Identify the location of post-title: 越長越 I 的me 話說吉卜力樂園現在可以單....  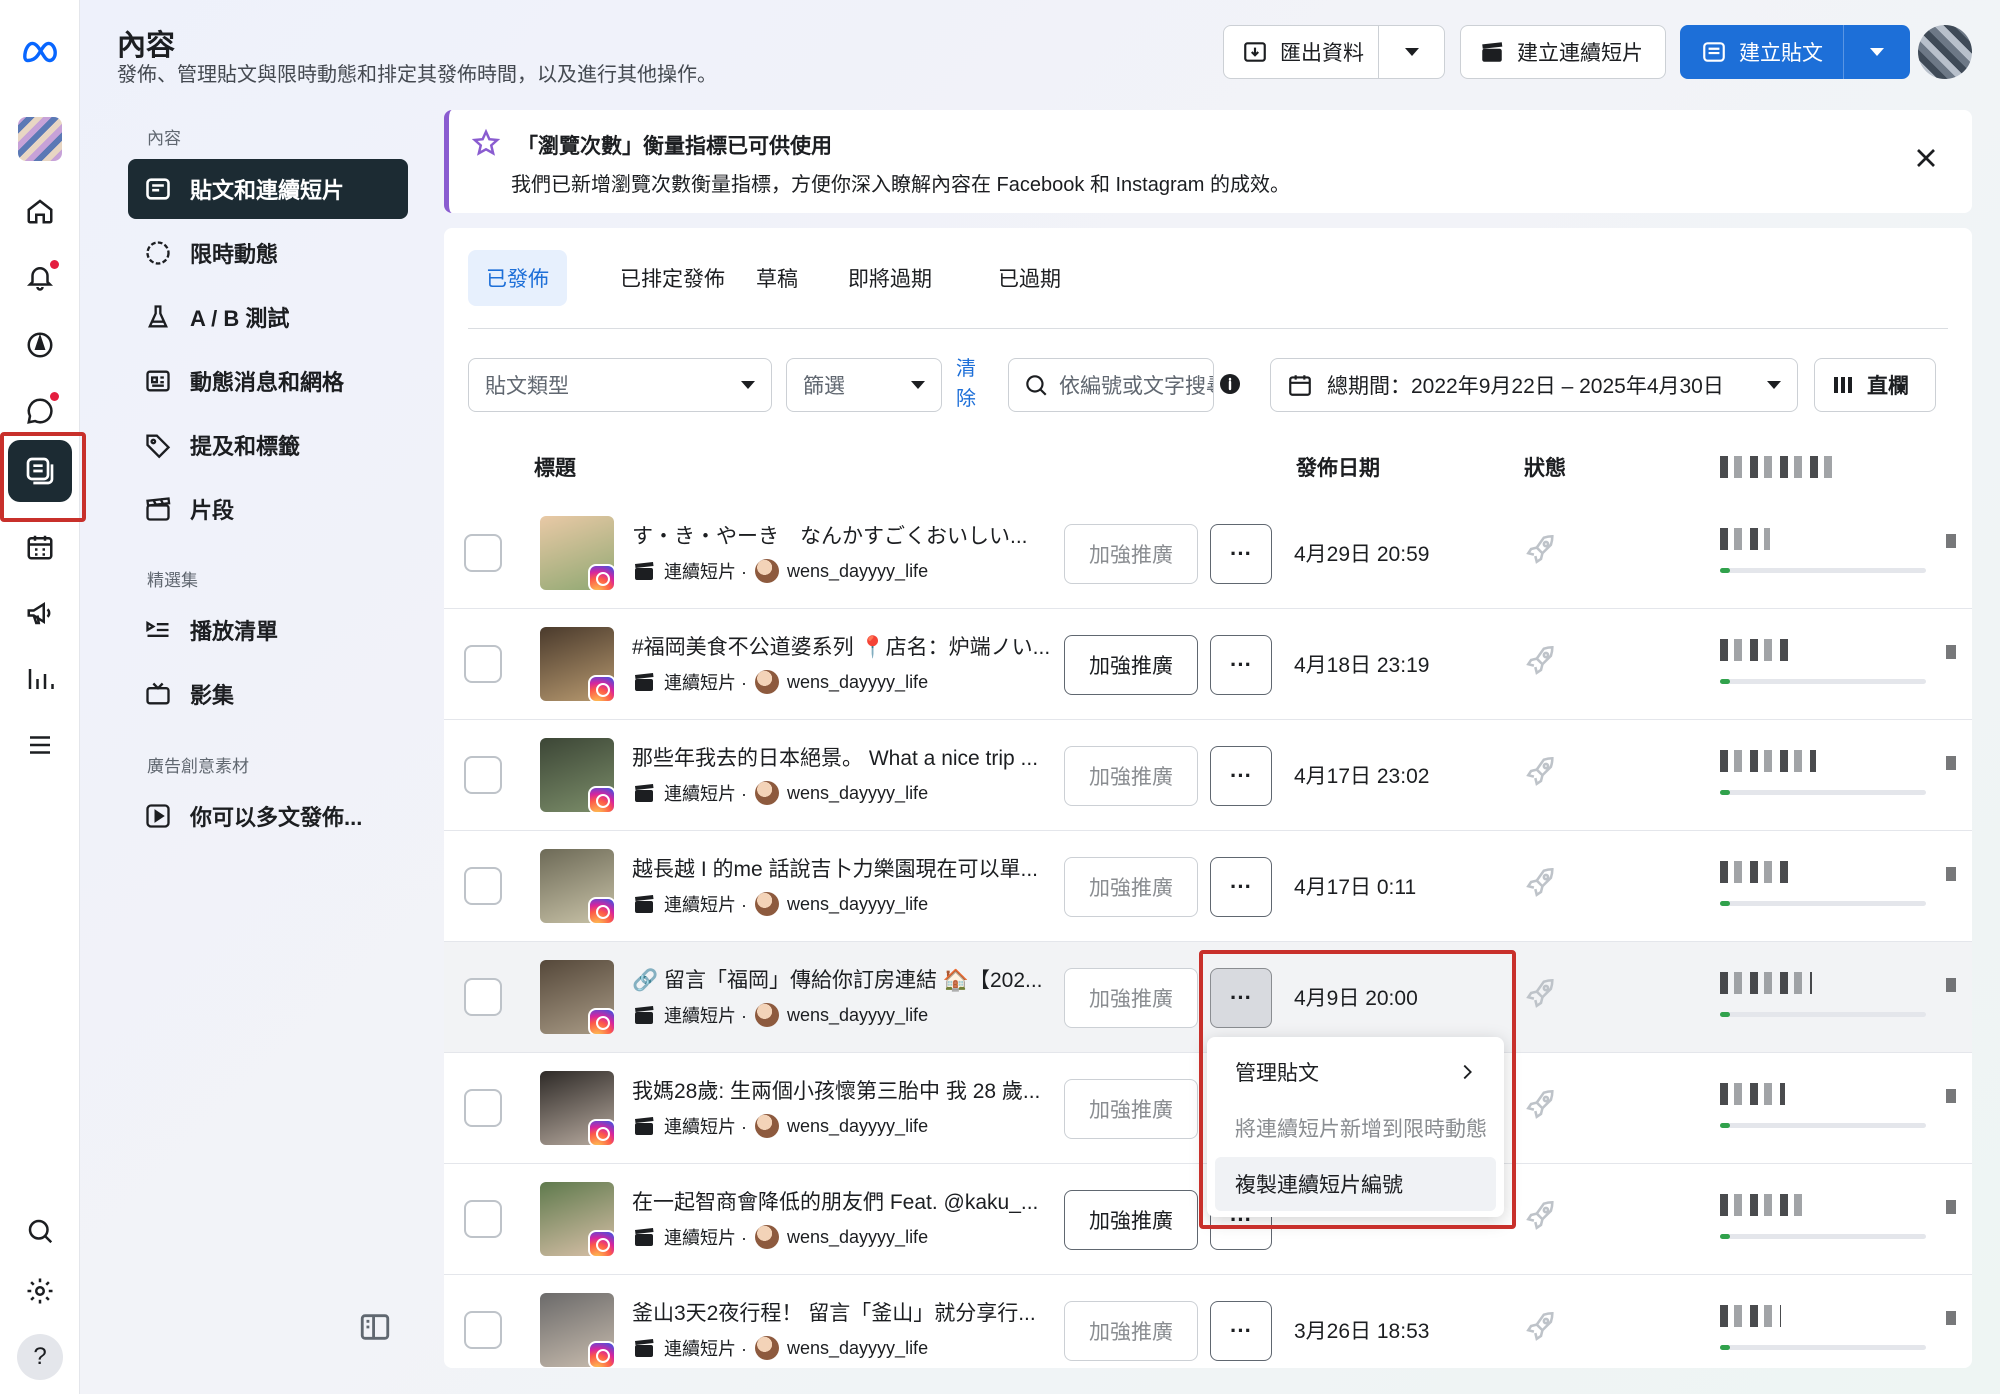
(842, 868).